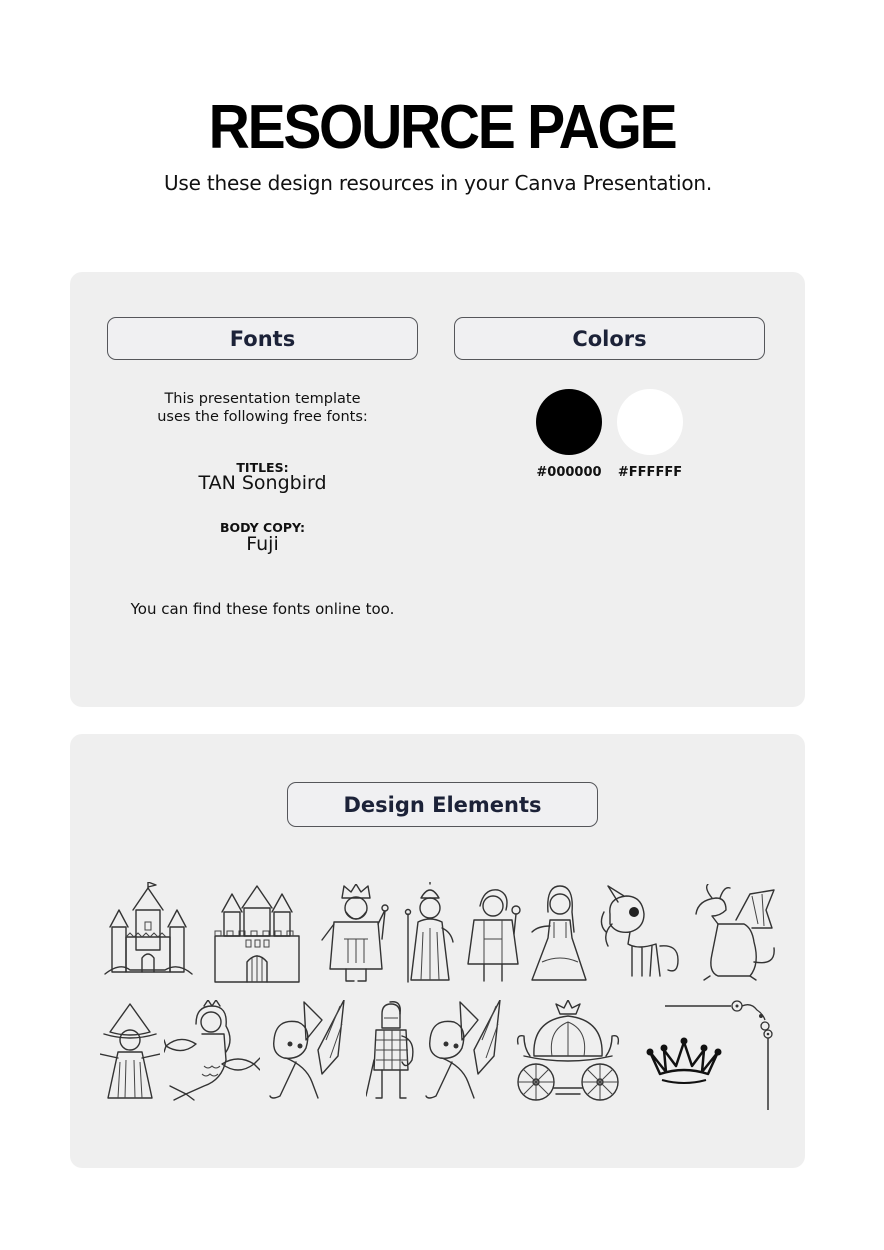 The image size is (884, 1250). Describe the element at coordinates (212, 1051) in the screenshot. I see `mermaid-illustration` at that location.